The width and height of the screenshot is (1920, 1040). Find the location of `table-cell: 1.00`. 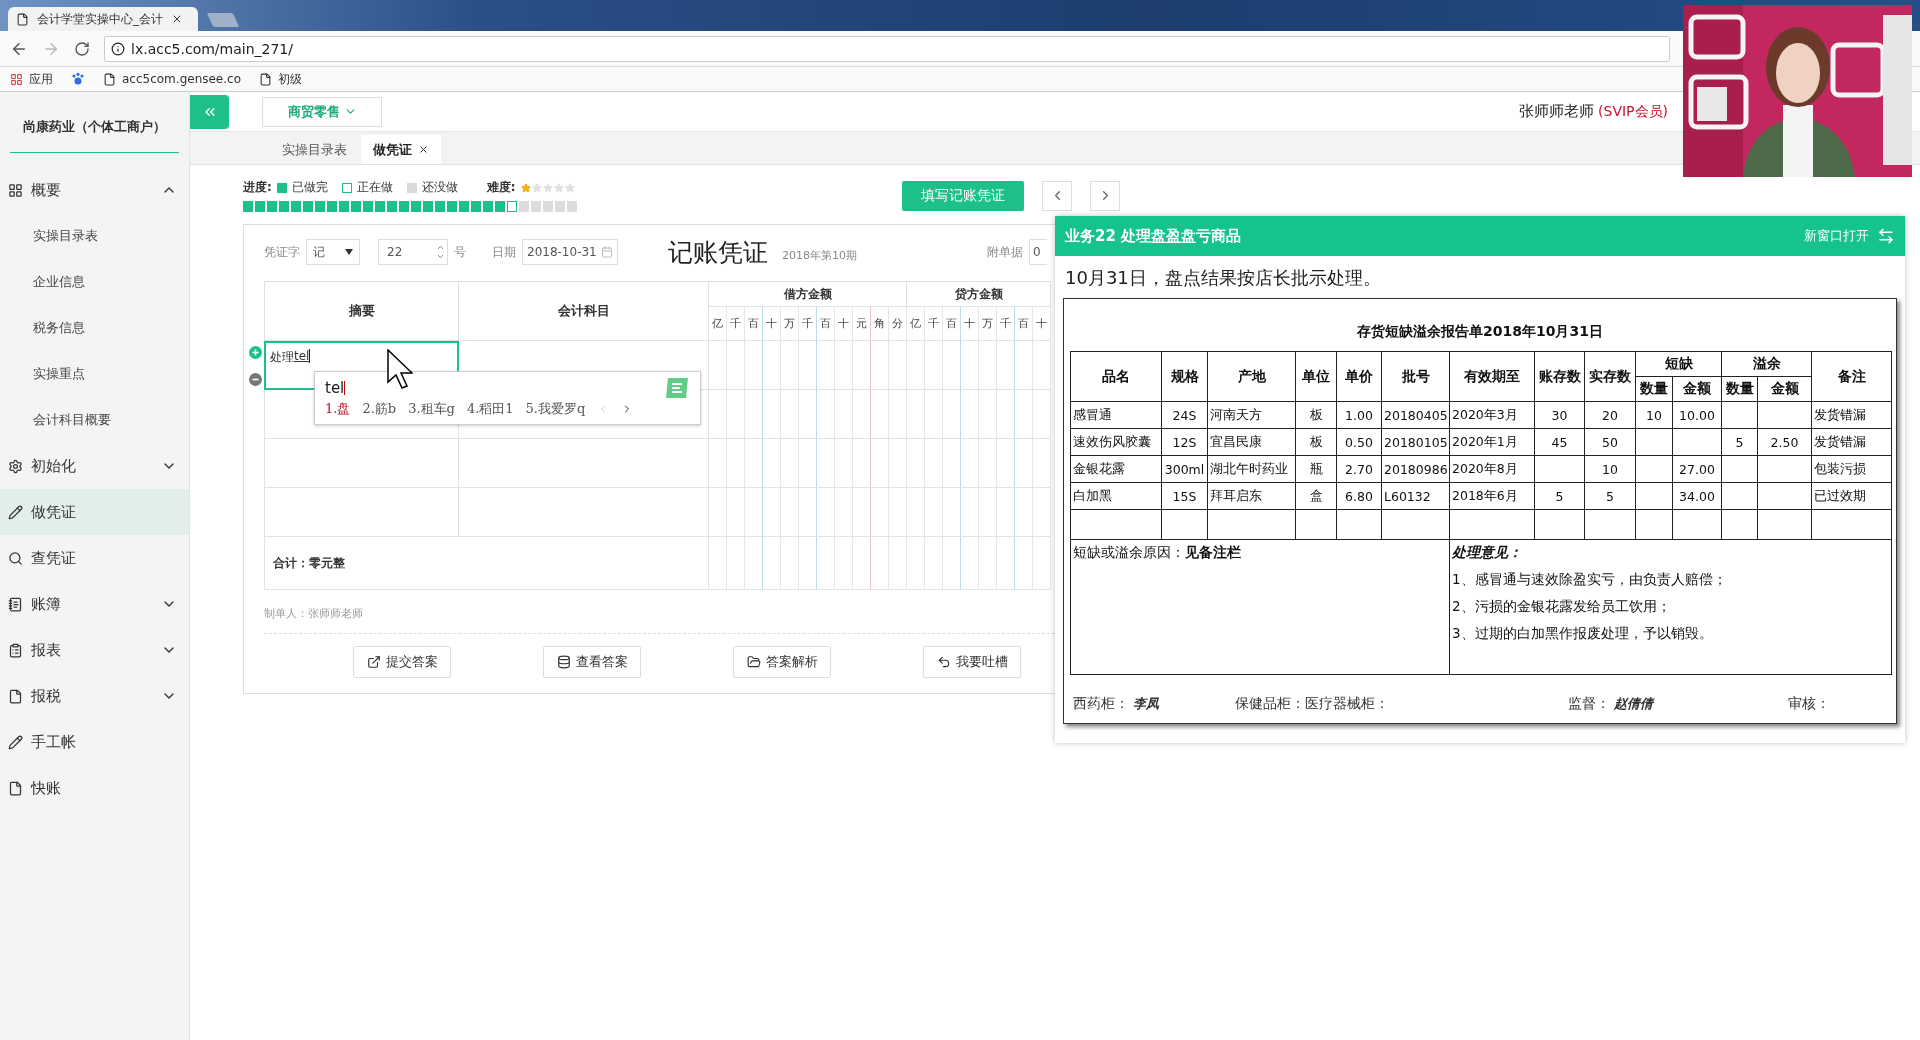

table-cell: 1.00 is located at coordinates (1359, 415).